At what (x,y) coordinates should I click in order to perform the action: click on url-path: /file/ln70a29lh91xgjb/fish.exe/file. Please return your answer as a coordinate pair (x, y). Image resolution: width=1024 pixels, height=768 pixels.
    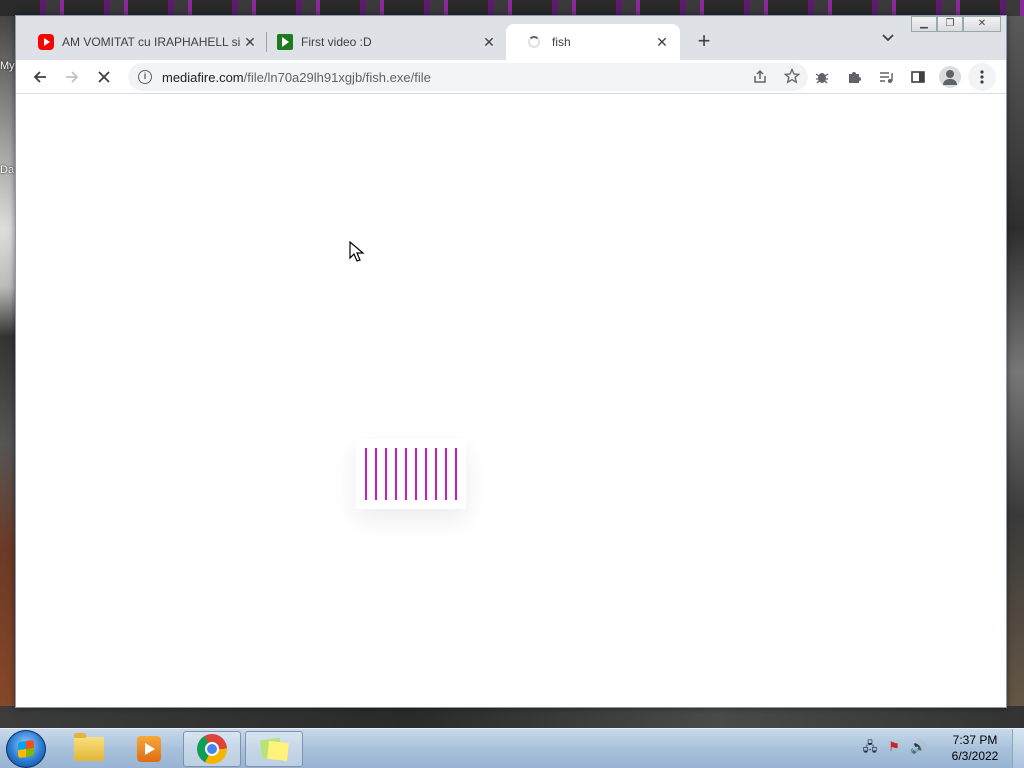
    Looking at the image, I should click on (337, 77).